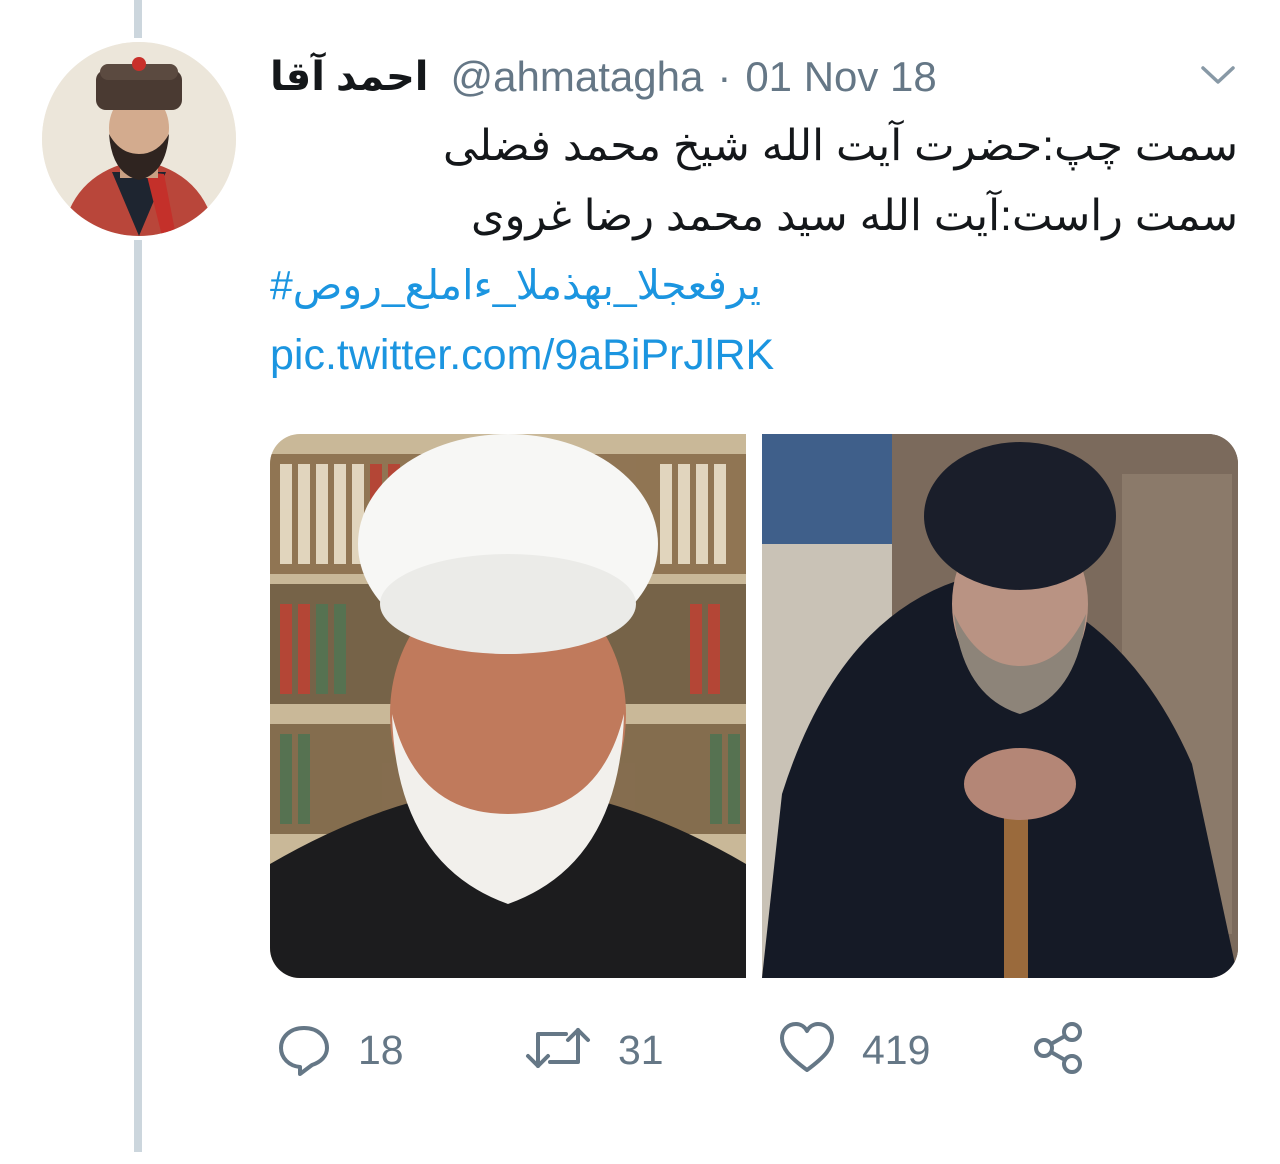  I want to click on tweet-actions: 18 31 419, so click(754, 1050).